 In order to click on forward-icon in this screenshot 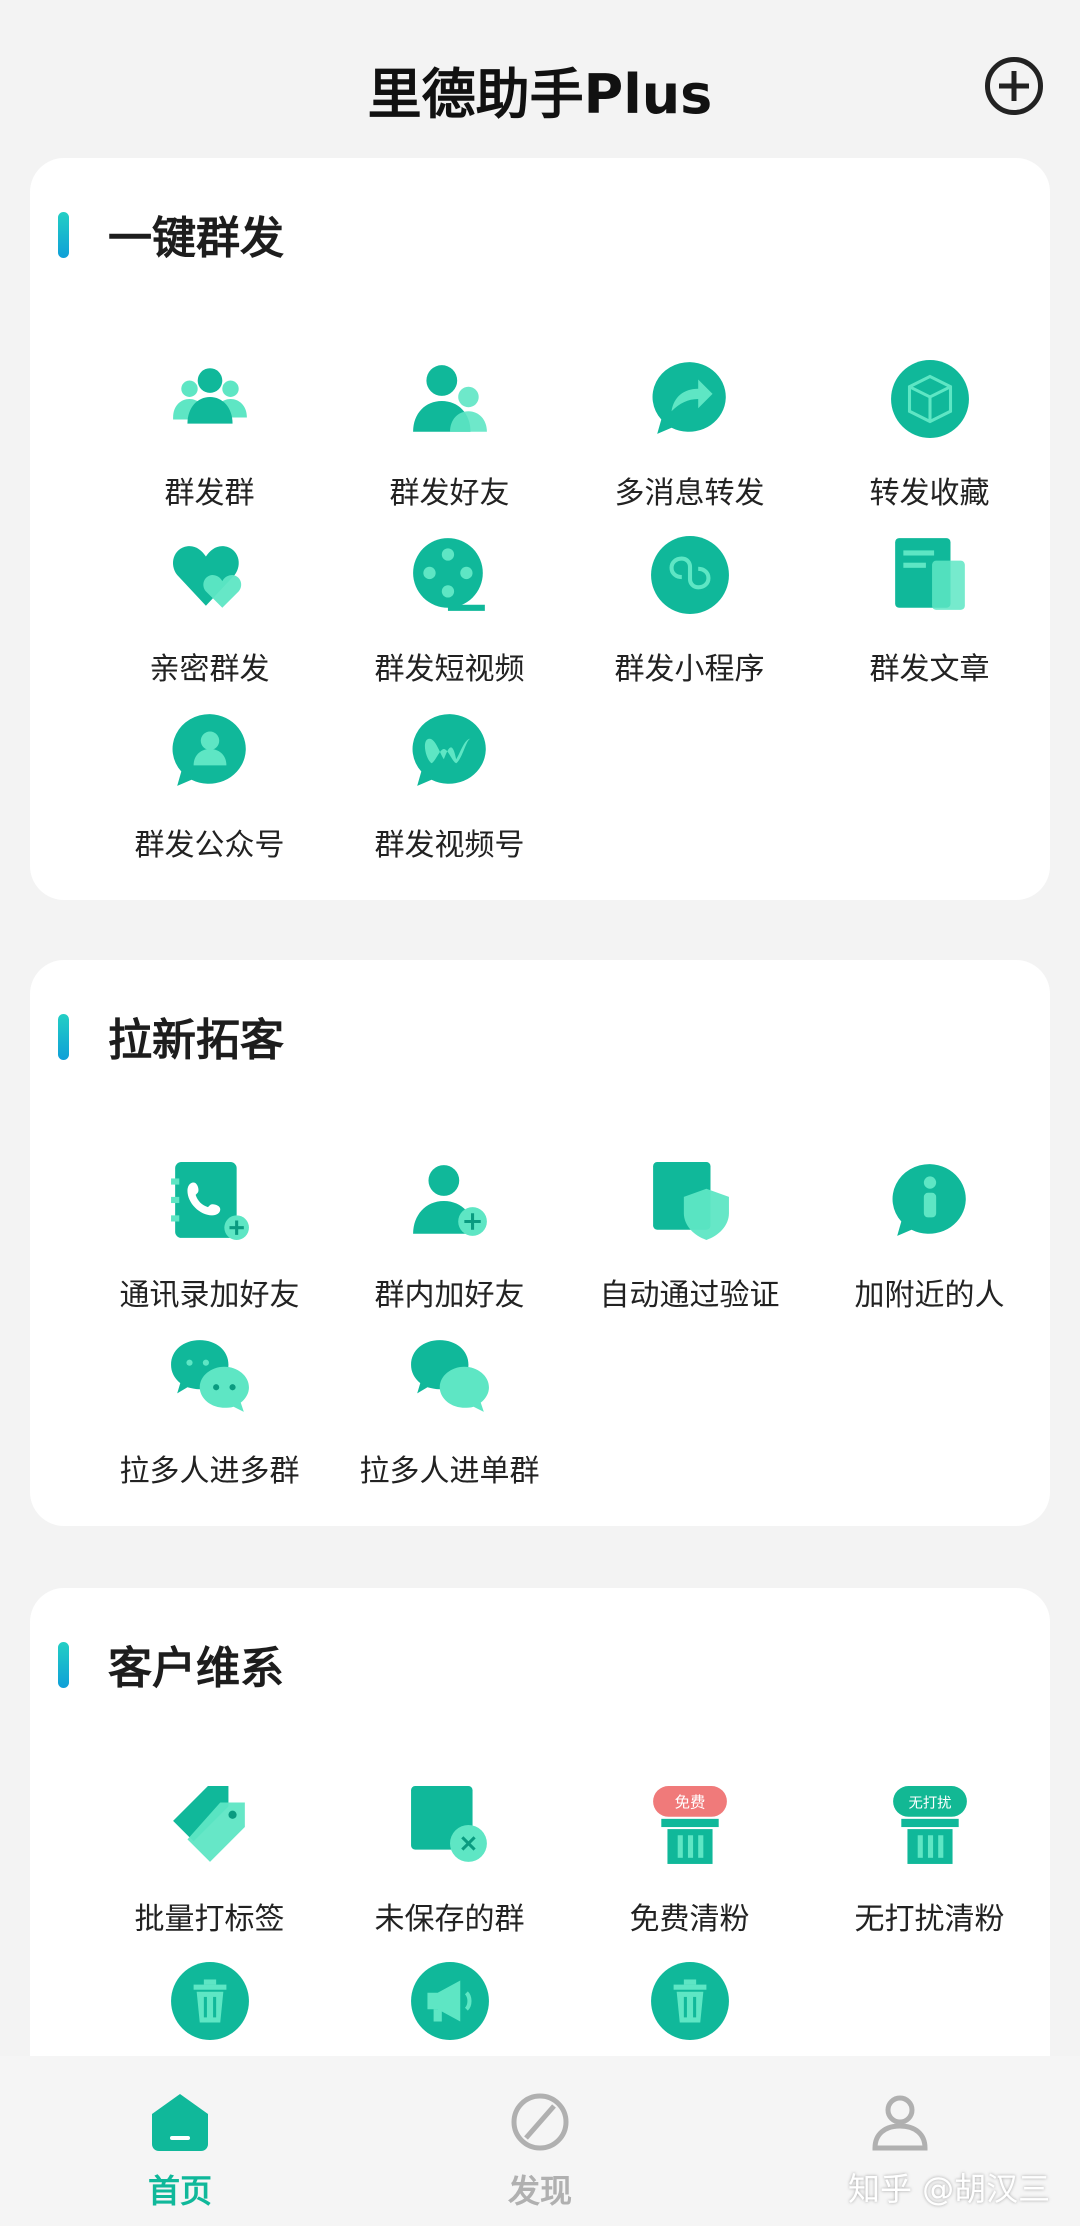, I will do `click(690, 399)`.